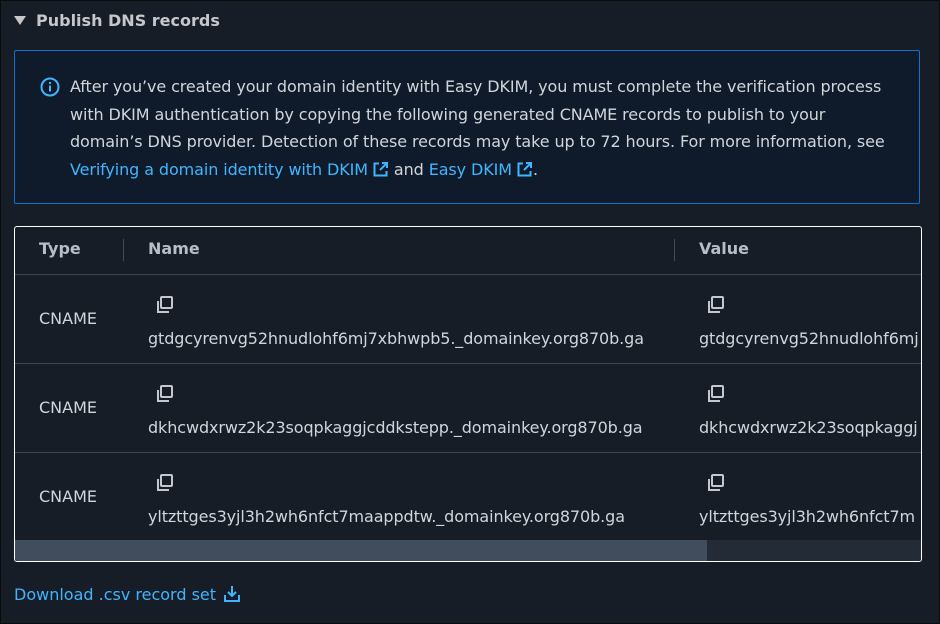 The width and height of the screenshot is (940, 624). What do you see at coordinates (361, 550) in the screenshot?
I see `scrollbar-thumb` at bounding box center [361, 550].